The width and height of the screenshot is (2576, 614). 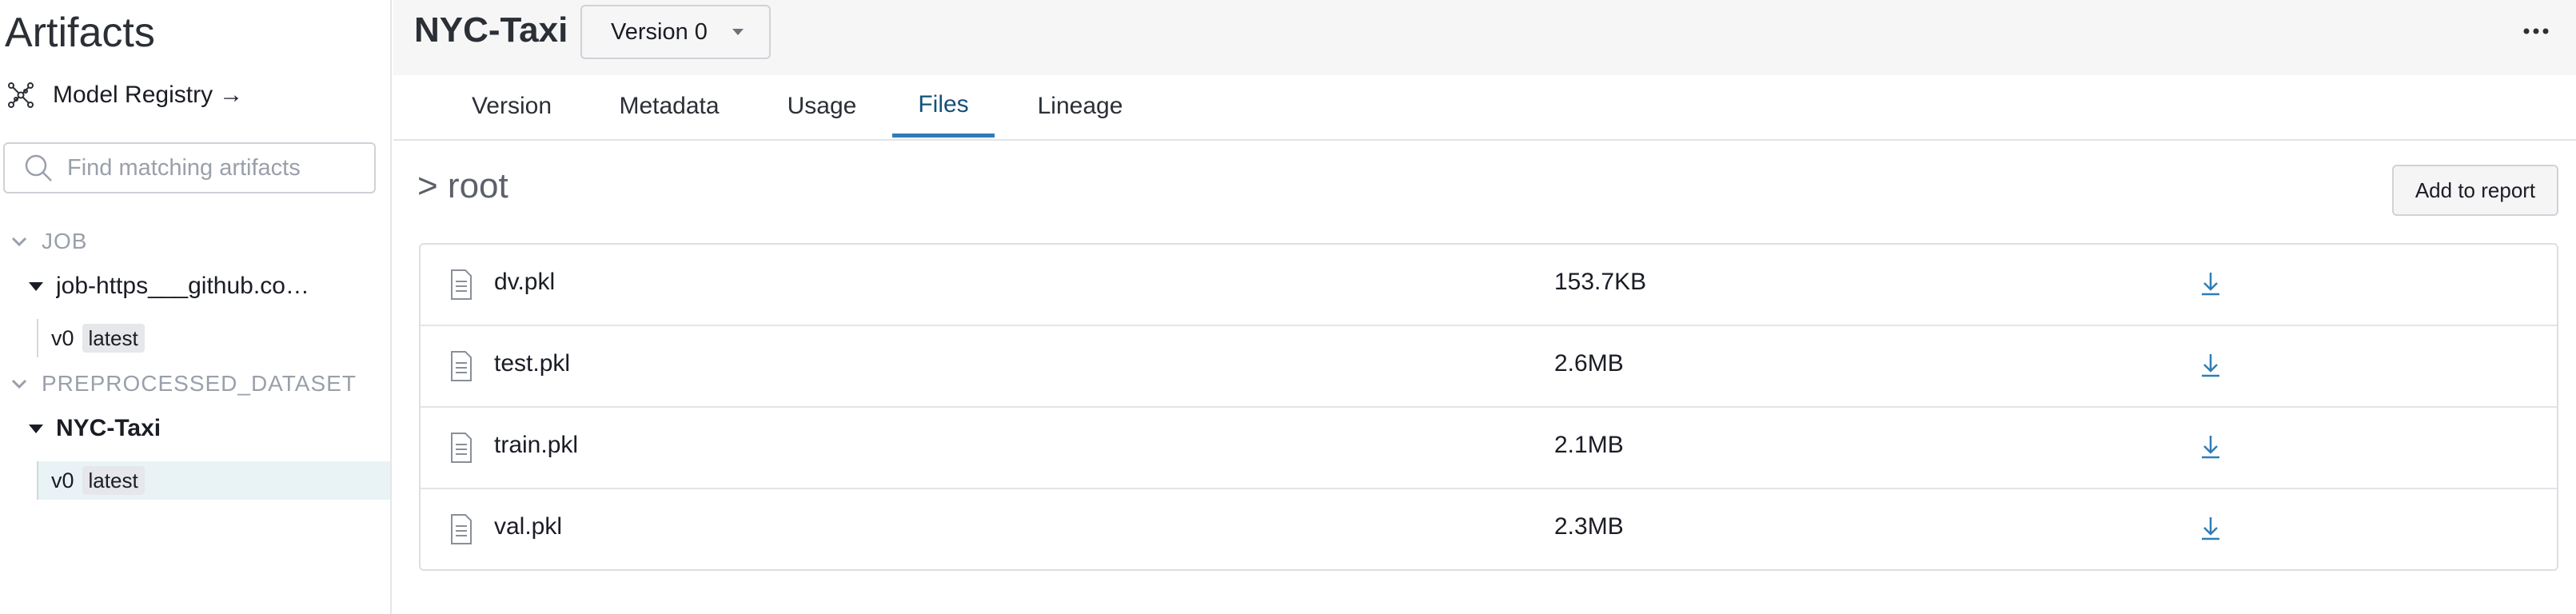 I want to click on version-dropdown: Version 0, so click(x=675, y=32).